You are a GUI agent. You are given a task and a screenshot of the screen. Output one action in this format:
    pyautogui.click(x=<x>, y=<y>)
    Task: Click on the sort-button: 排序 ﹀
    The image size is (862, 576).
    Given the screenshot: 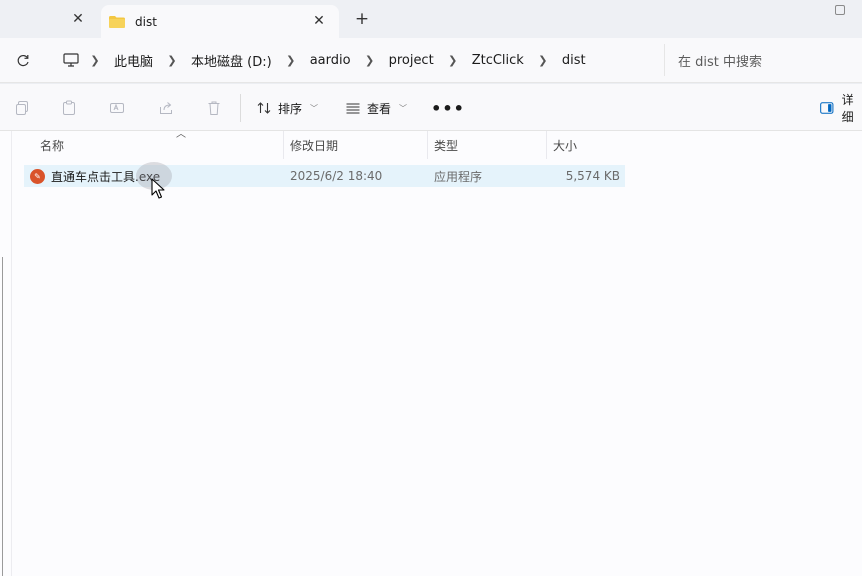 What is the action you would take?
    pyautogui.click(x=287, y=108)
    